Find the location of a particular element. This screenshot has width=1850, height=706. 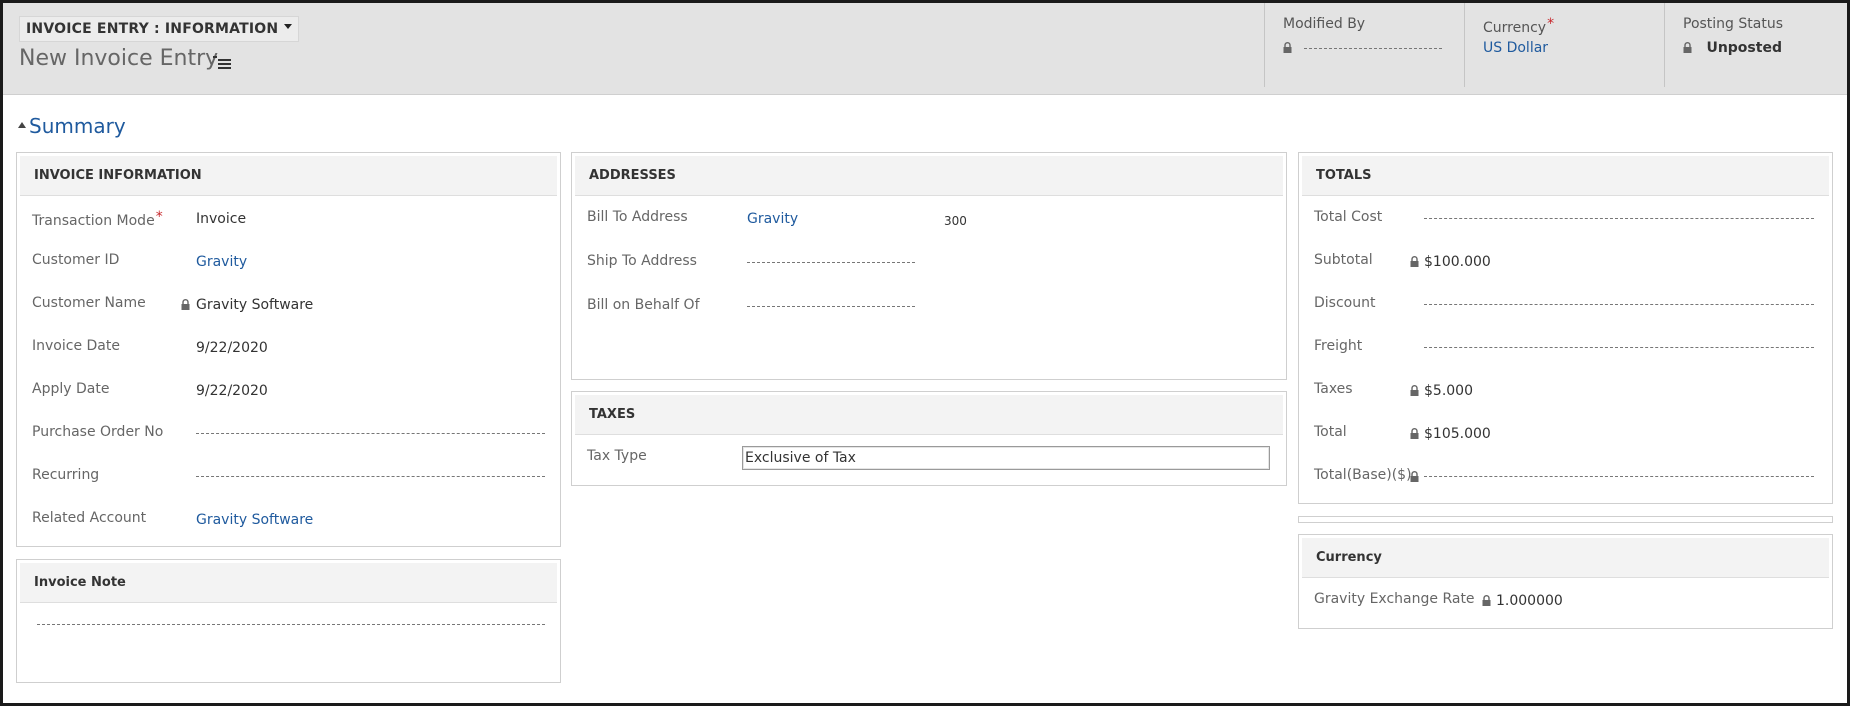

modified-by-label: Modified By is located at coordinates (1324, 24).